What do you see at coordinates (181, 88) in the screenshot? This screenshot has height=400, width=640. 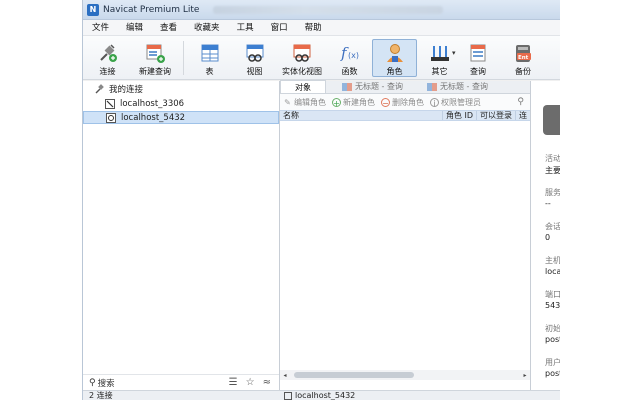 I see `my-connections-group: 我的连接` at bounding box center [181, 88].